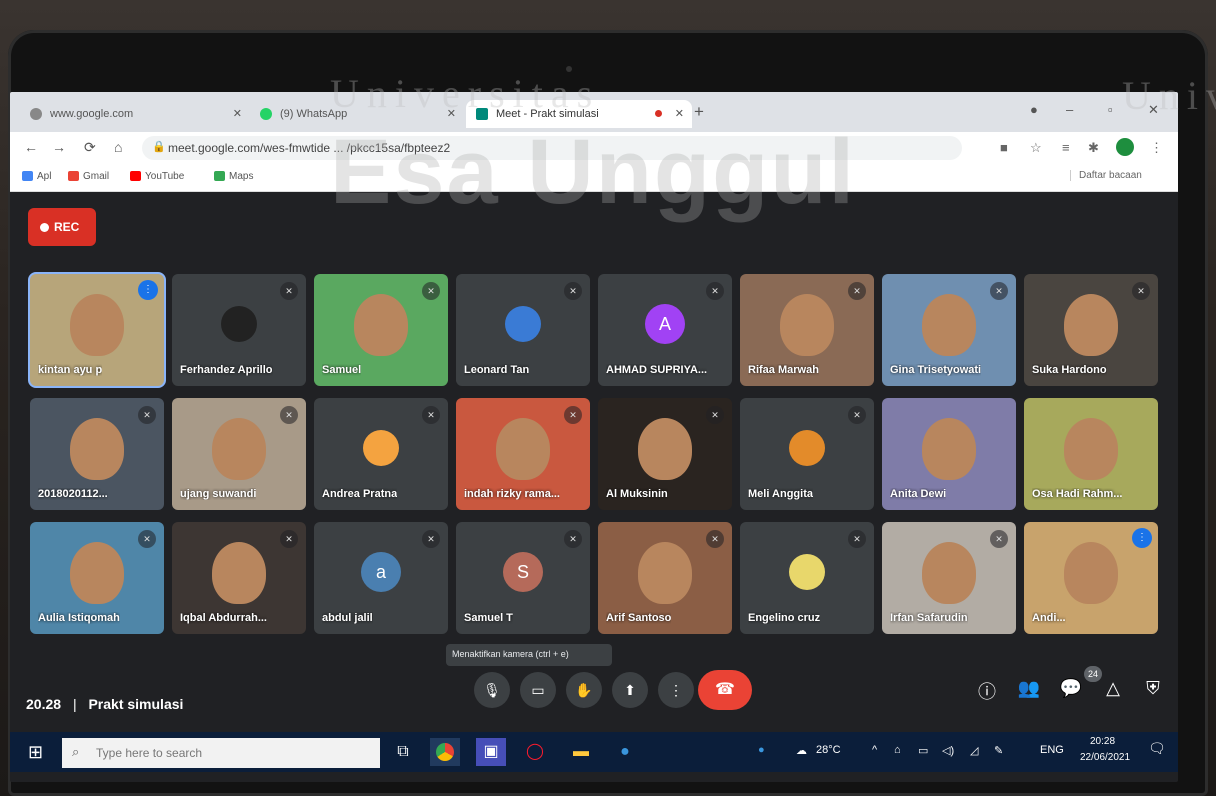 The image size is (1216, 796). I want to click on participant-tile: ✕ Samuel, so click(381, 330).